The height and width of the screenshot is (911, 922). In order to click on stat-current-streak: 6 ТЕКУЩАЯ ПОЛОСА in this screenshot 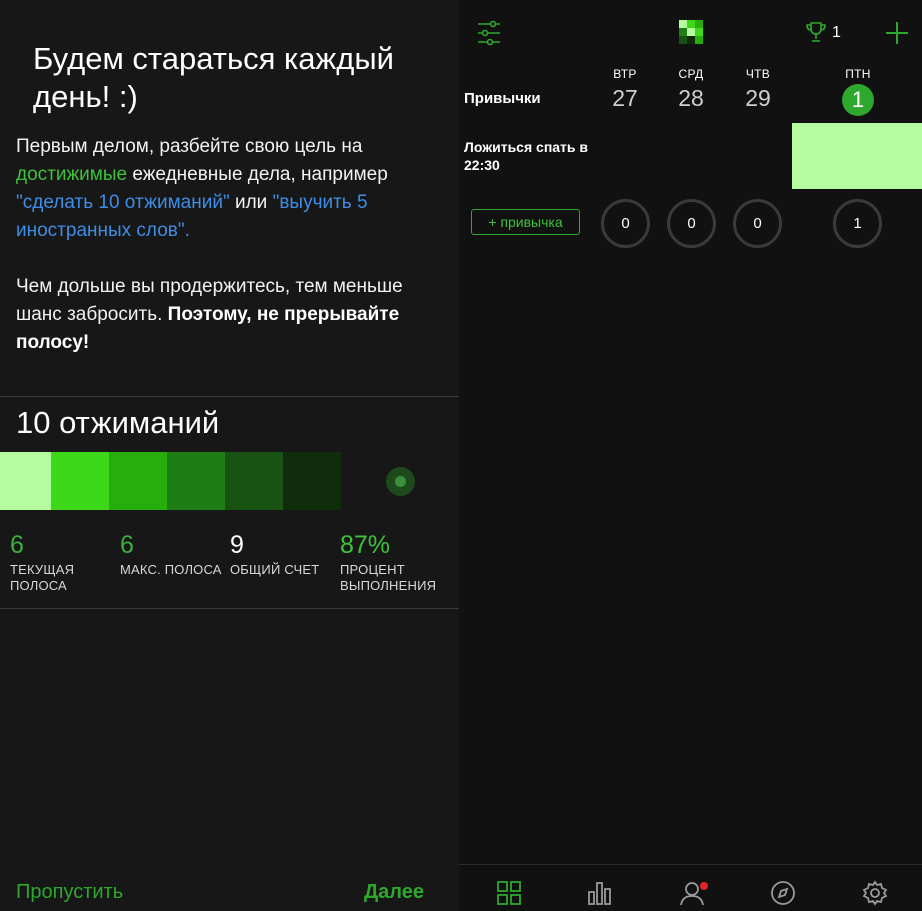, I will do `click(65, 562)`.